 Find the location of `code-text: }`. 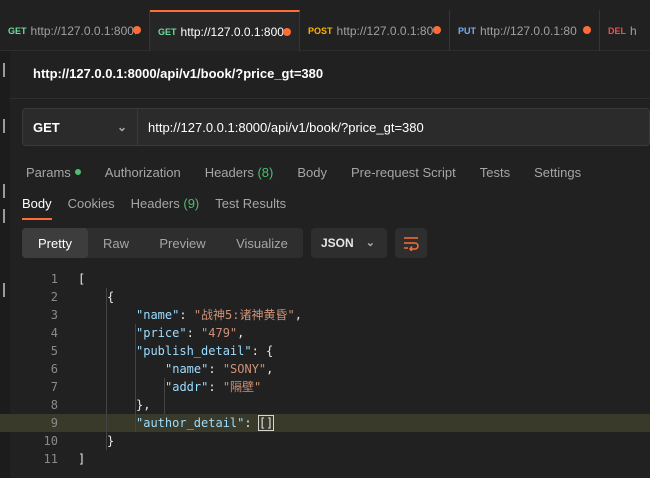

code-text: } is located at coordinates (110, 441).